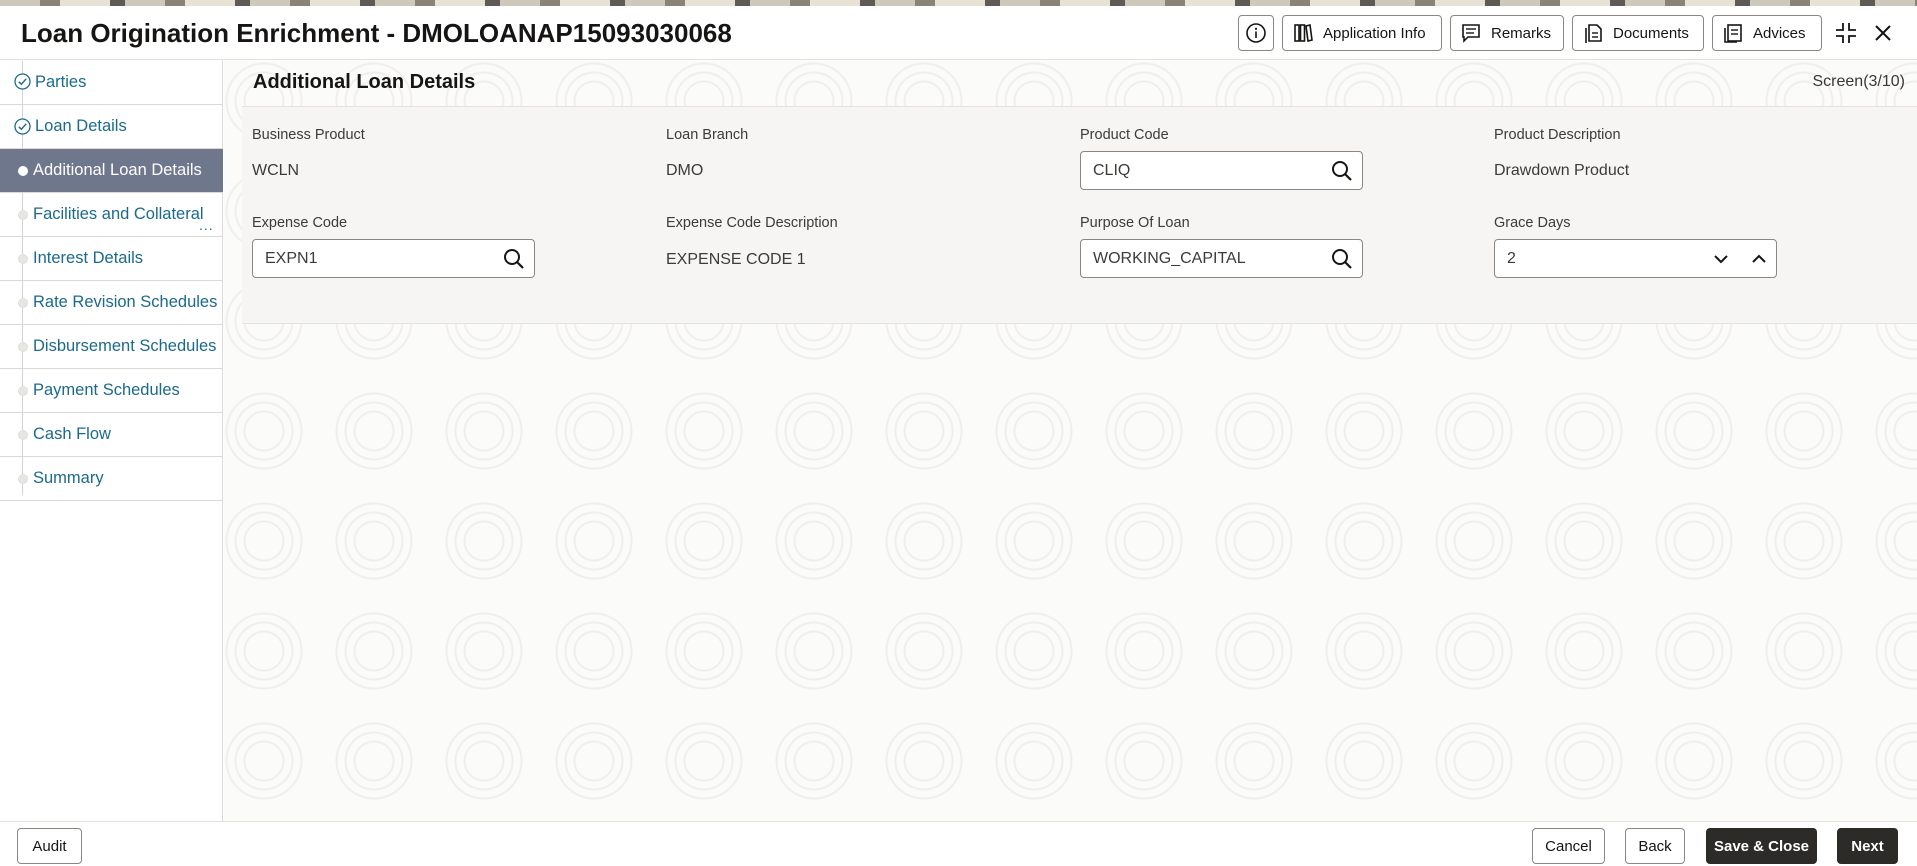 Image resolution: width=1917 pixels, height=866 pixels. Describe the element at coordinates (308, 135) in the screenshot. I see `business-product-label: Business Product` at that location.